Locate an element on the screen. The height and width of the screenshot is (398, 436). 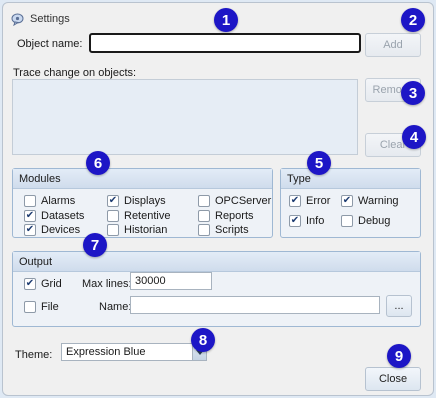
type-debug-checkbox: Debug is located at coordinates (365, 221).